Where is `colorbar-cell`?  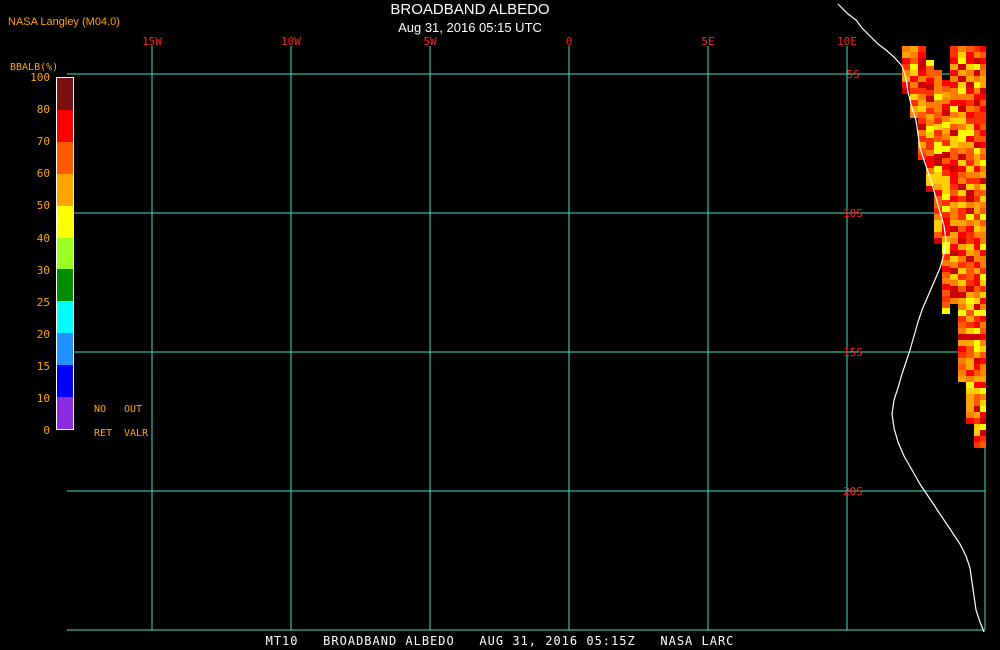 colorbar-cell is located at coordinates (65, 94).